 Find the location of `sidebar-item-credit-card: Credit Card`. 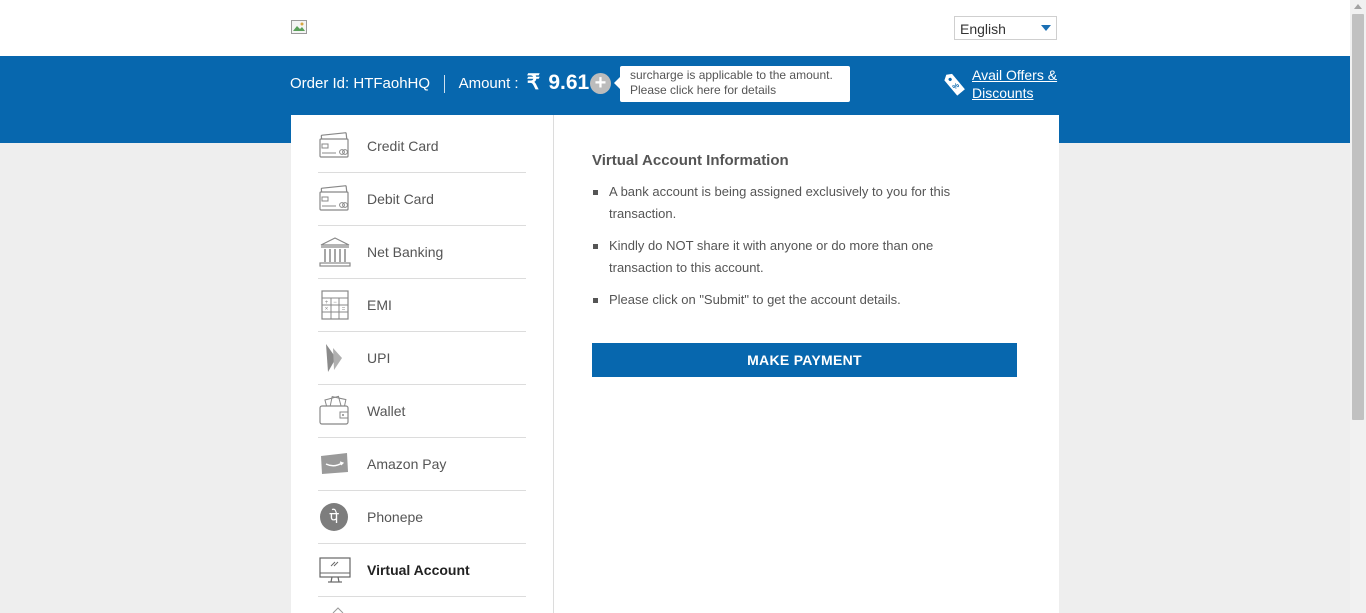

sidebar-item-credit-card: Credit Card is located at coordinates (422, 146).